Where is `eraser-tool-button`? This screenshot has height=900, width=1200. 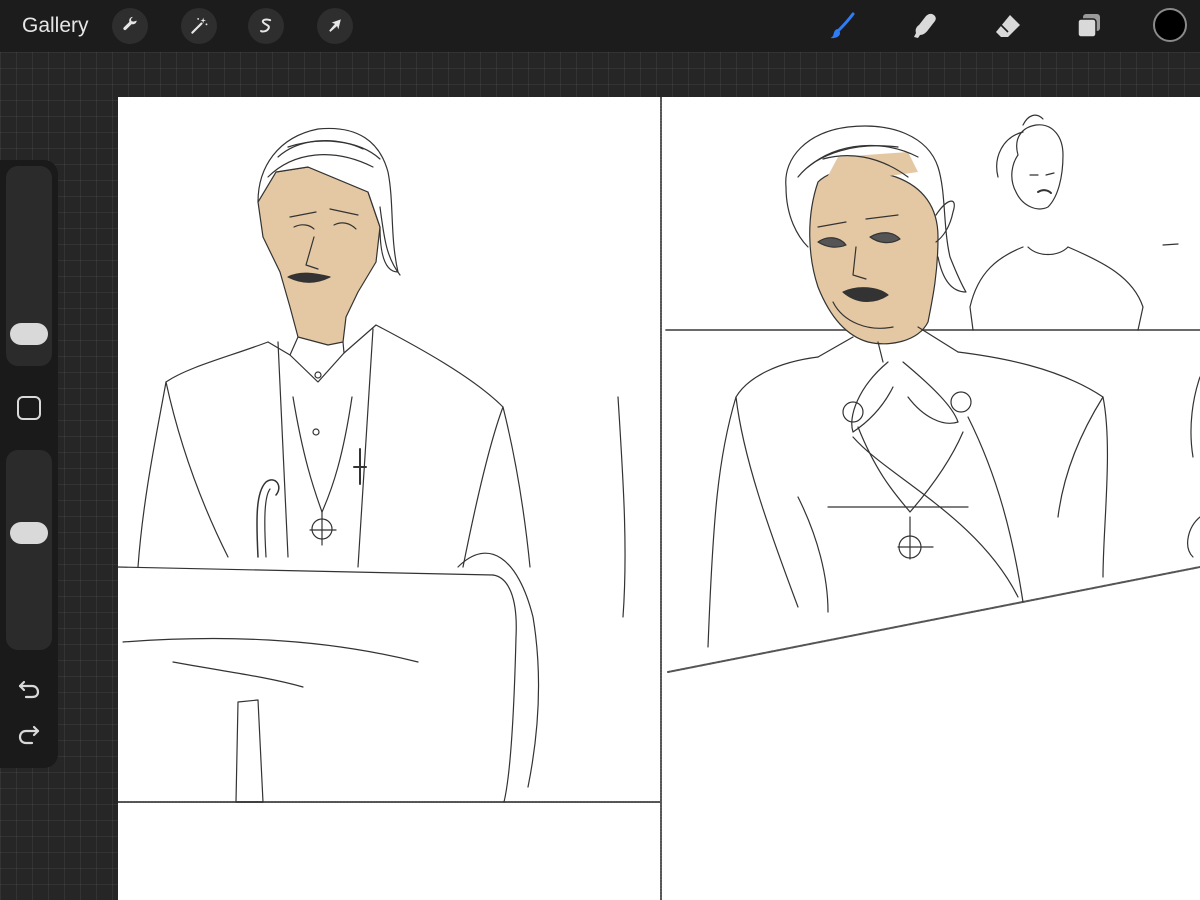 eraser-tool-button is located at coordinates (1008, 26).